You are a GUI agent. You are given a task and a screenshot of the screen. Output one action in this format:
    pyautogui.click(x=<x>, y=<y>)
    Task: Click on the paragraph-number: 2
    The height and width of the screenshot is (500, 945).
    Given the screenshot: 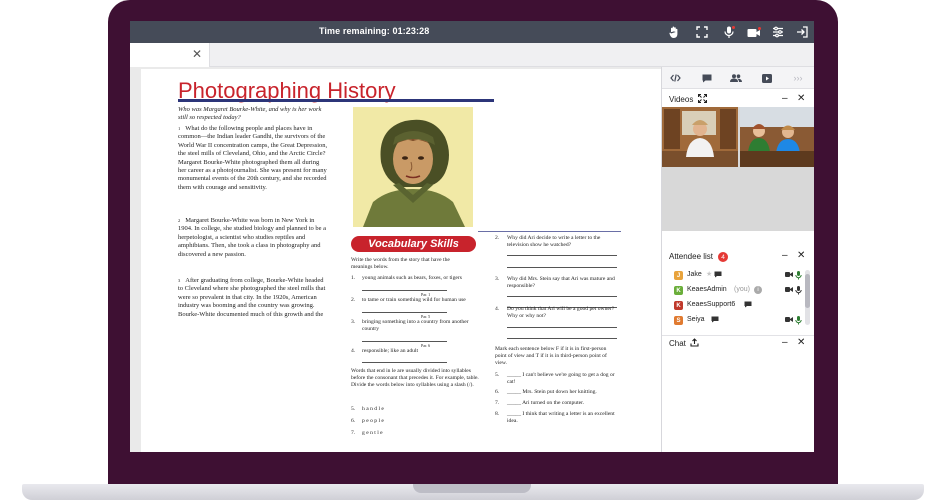 What is the action you would take?
    pyautogui.click(x=179, y=220)
    